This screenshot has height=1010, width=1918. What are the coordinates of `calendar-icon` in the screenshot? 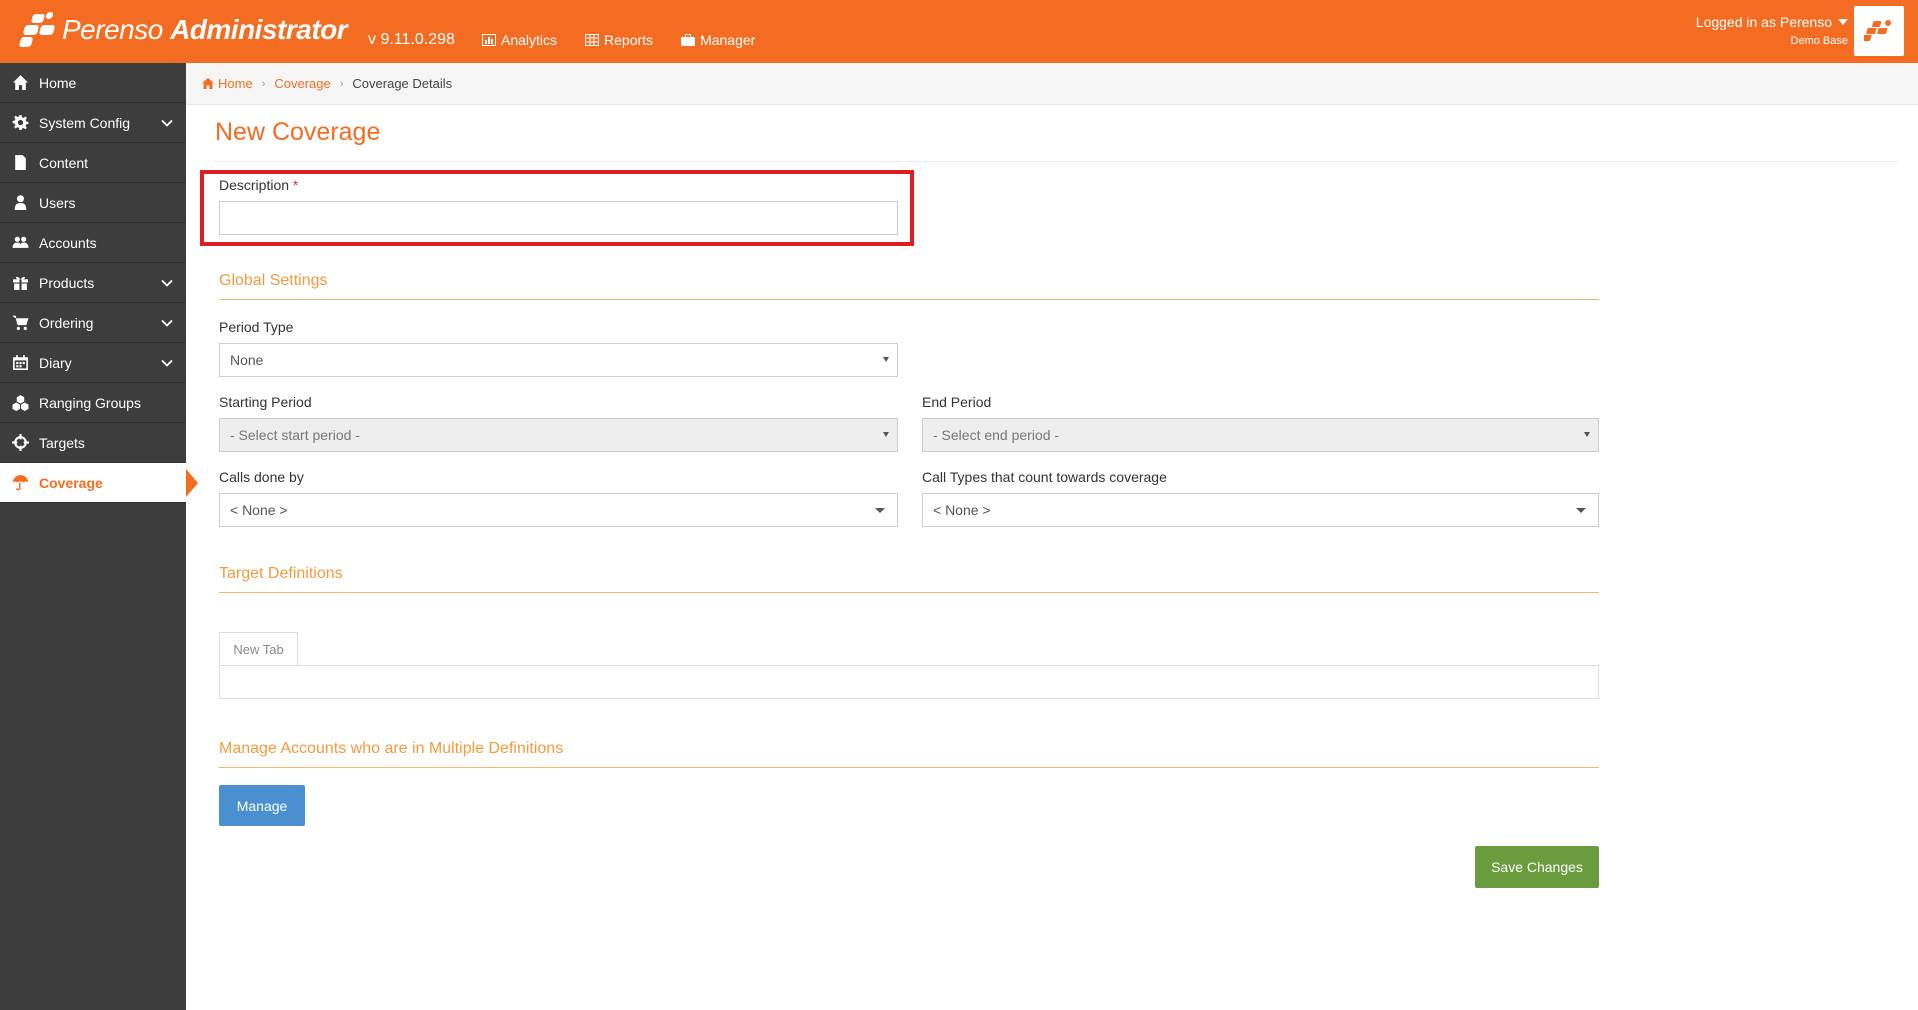 It's located at (20, 363).